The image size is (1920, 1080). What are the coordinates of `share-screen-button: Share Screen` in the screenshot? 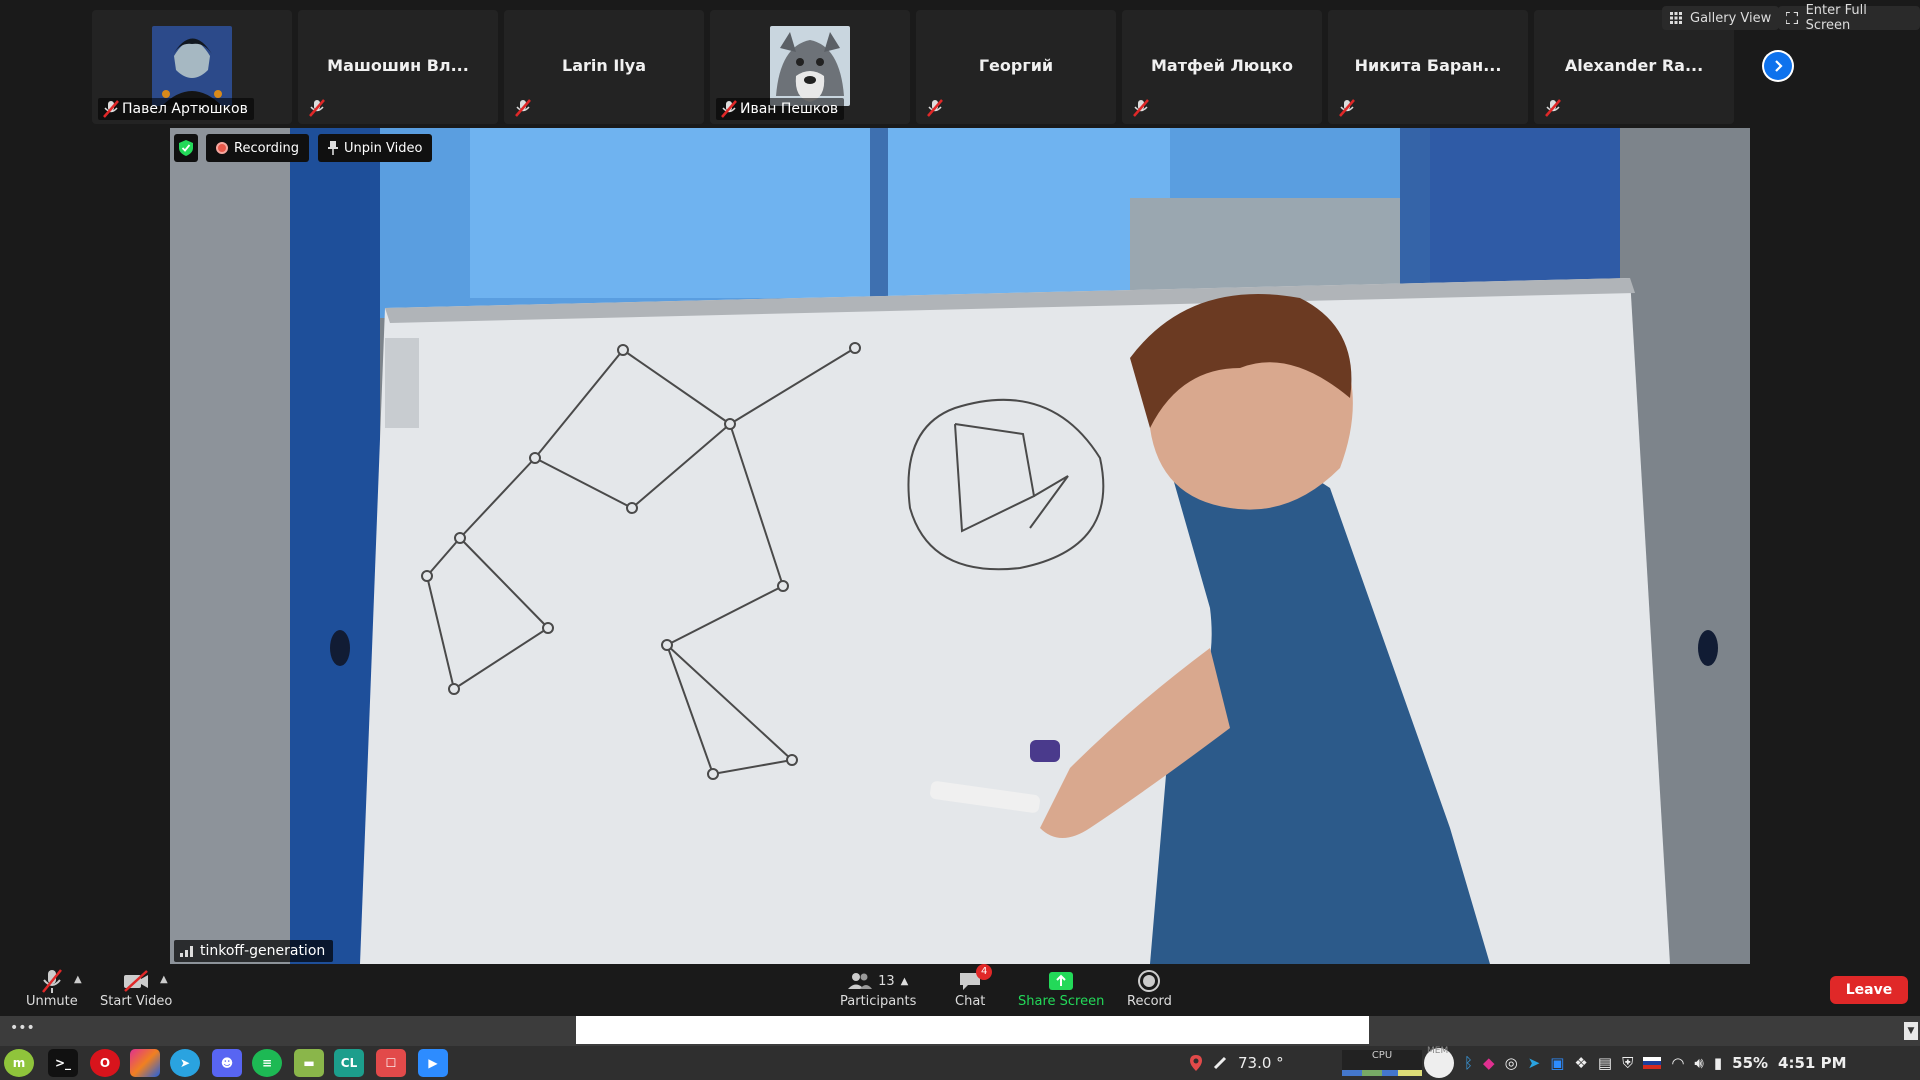 It's located at (1061, 988).